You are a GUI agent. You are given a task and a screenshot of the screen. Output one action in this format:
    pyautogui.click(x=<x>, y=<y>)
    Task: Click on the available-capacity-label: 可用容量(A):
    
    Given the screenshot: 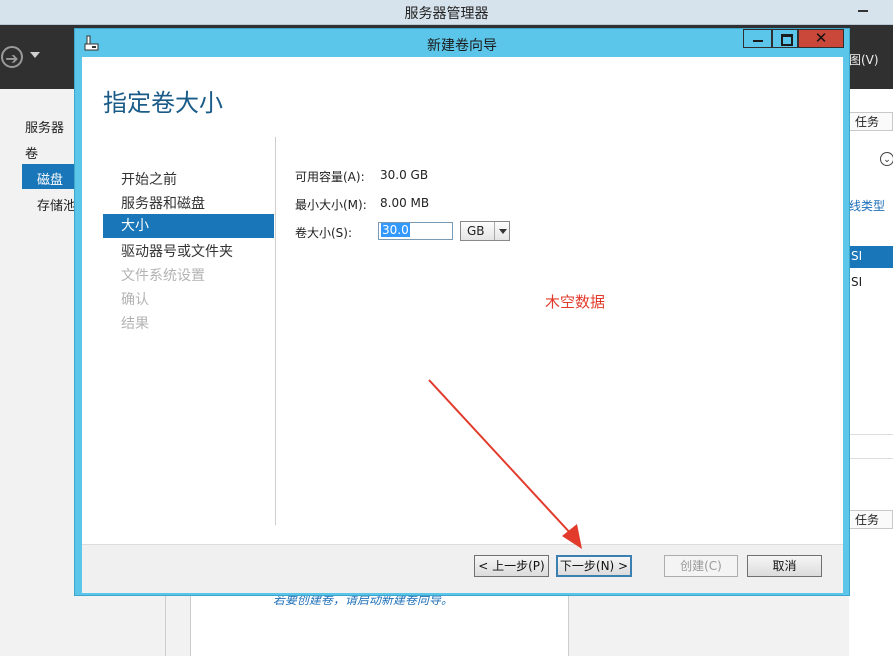 What is the action you would take?
    pyautogui.click(x=330, y=177)
    